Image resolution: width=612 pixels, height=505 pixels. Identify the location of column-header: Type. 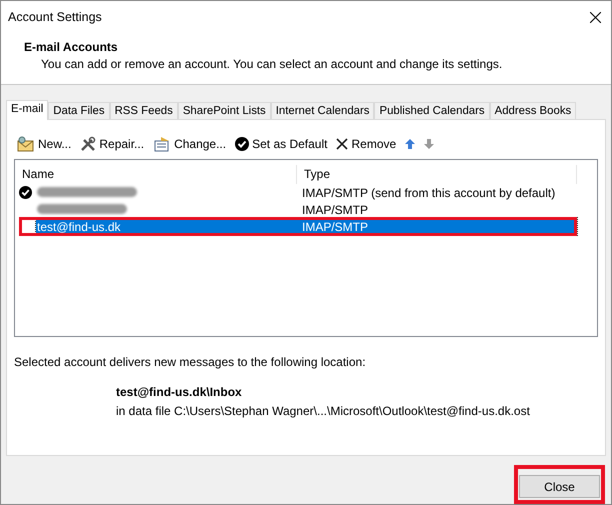
(437, 174).